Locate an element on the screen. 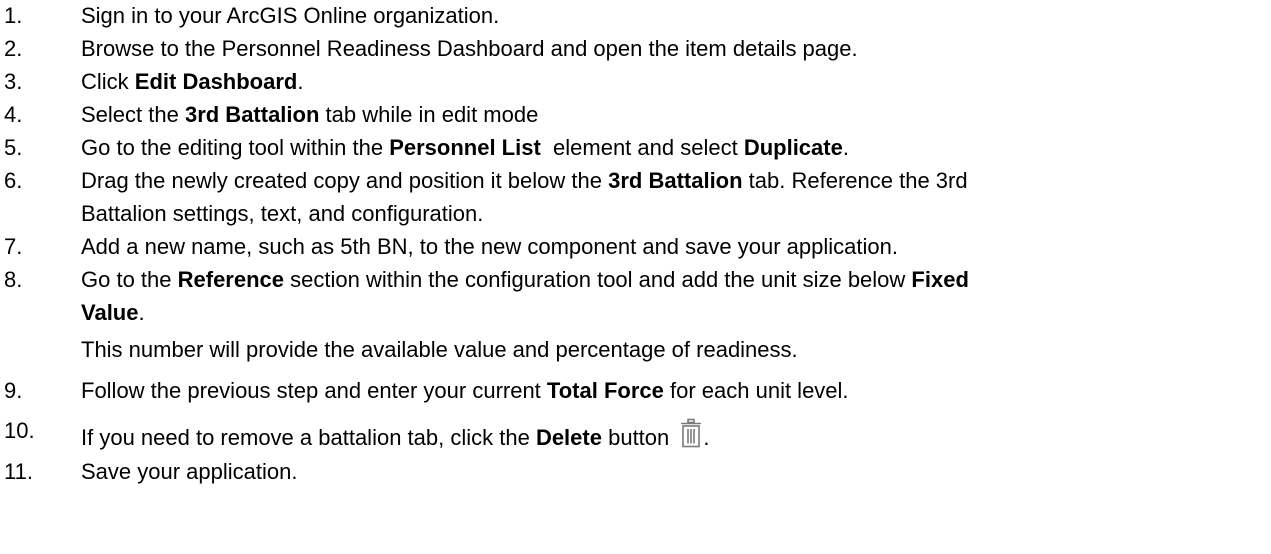  step-number: 9. is located at coordinates (13, 390).